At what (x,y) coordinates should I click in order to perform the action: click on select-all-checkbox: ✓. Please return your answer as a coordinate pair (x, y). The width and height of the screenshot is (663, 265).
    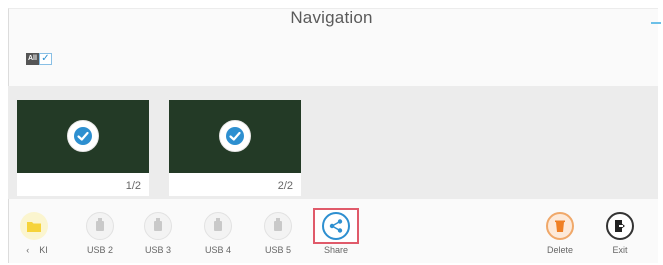
    Looking at the image, I should click on (45, 58).